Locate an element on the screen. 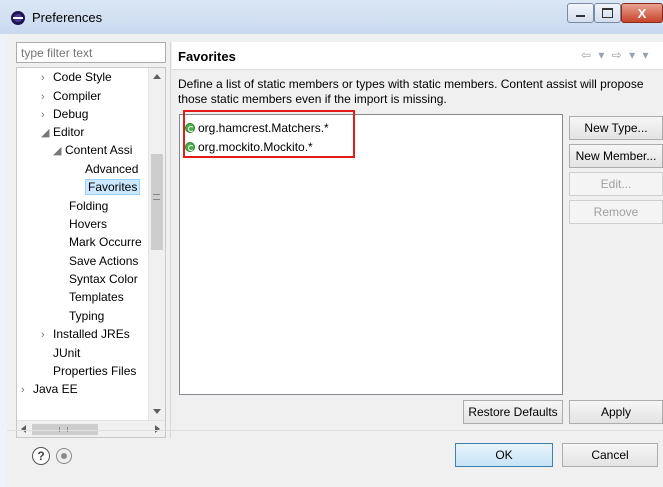 This screenshot has width=663, height=487. tree-item-label: Favorites is located at coordinates (113, 187).